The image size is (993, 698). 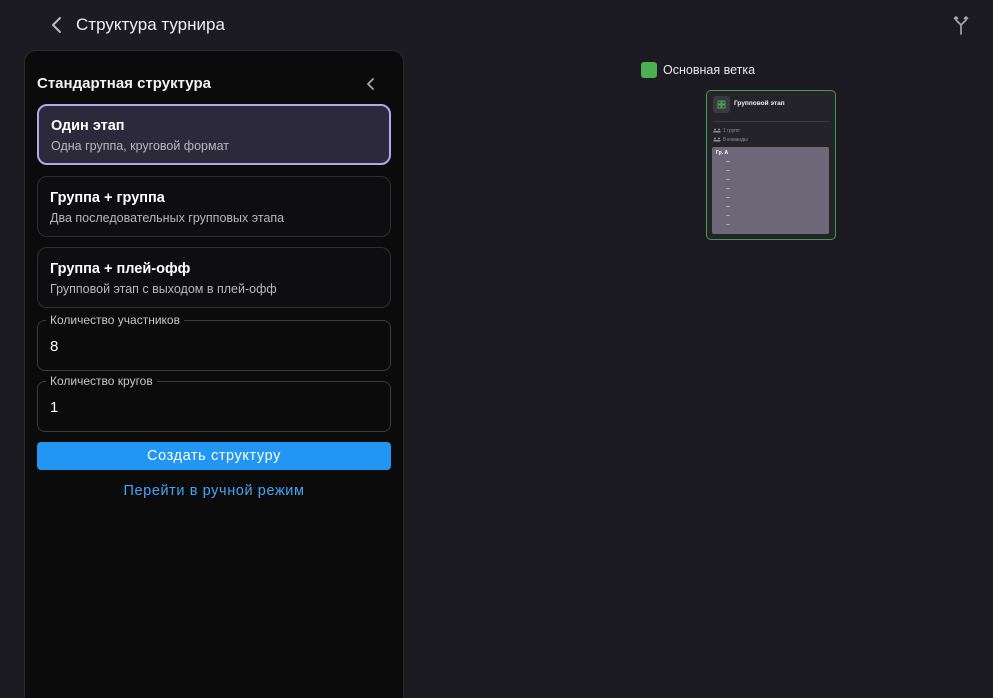 I want to click on teams-count: 8 команды, so click(x=735, y=140).